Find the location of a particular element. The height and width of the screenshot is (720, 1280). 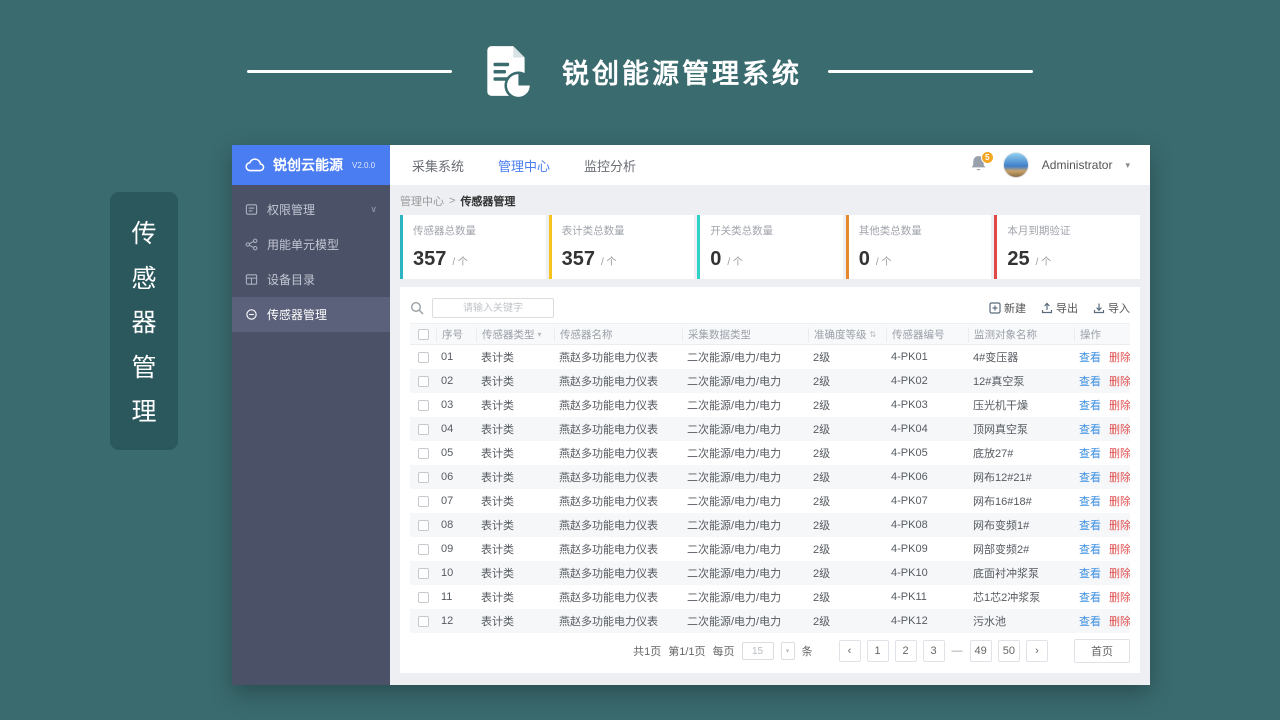

page-button: 3 is located at coordinates (933, 651).